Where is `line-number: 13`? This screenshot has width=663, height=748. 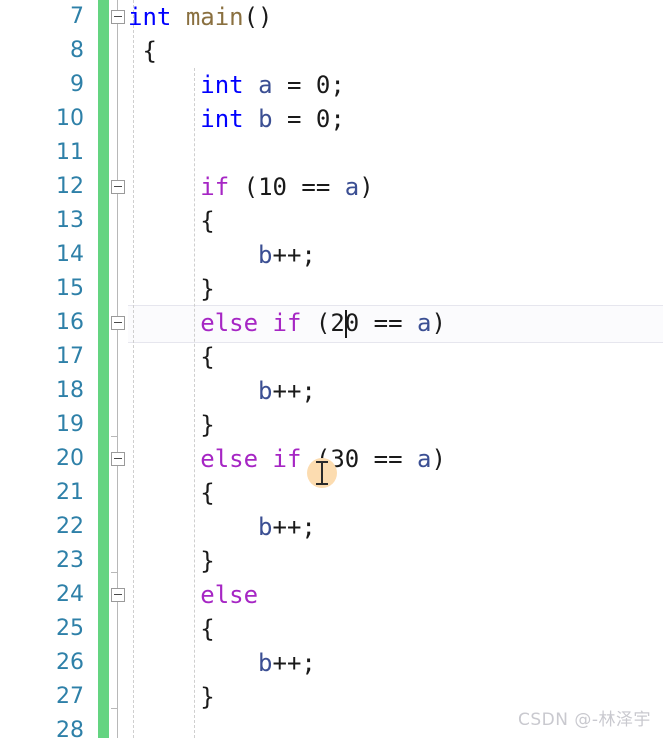
line-number: 13 is located at coordinates (44, 221).